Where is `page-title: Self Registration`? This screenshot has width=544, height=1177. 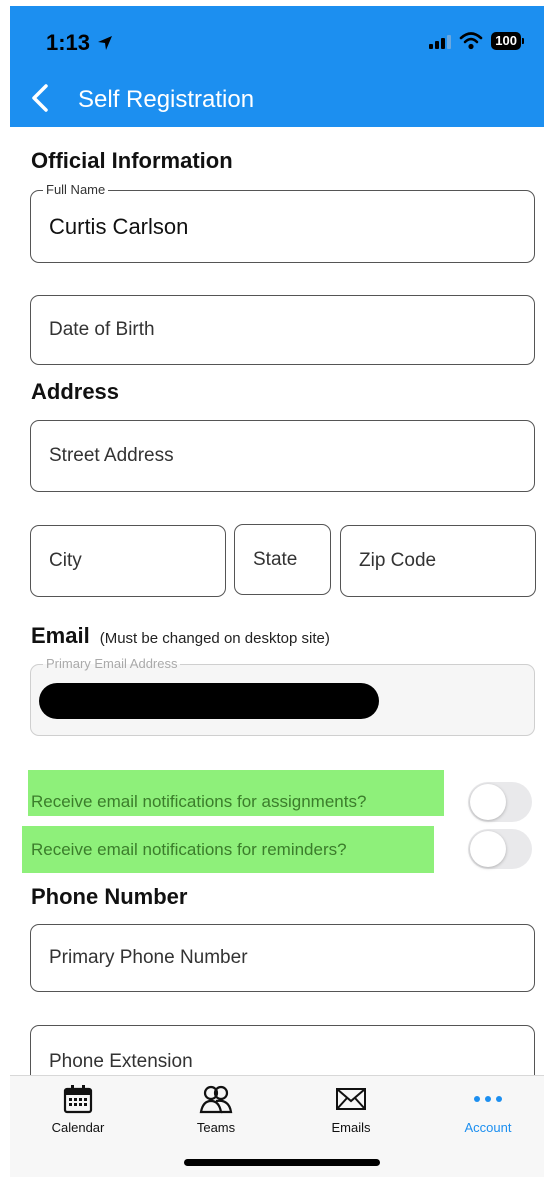 page-title: Self Registration is located at coordinates (166, 99).